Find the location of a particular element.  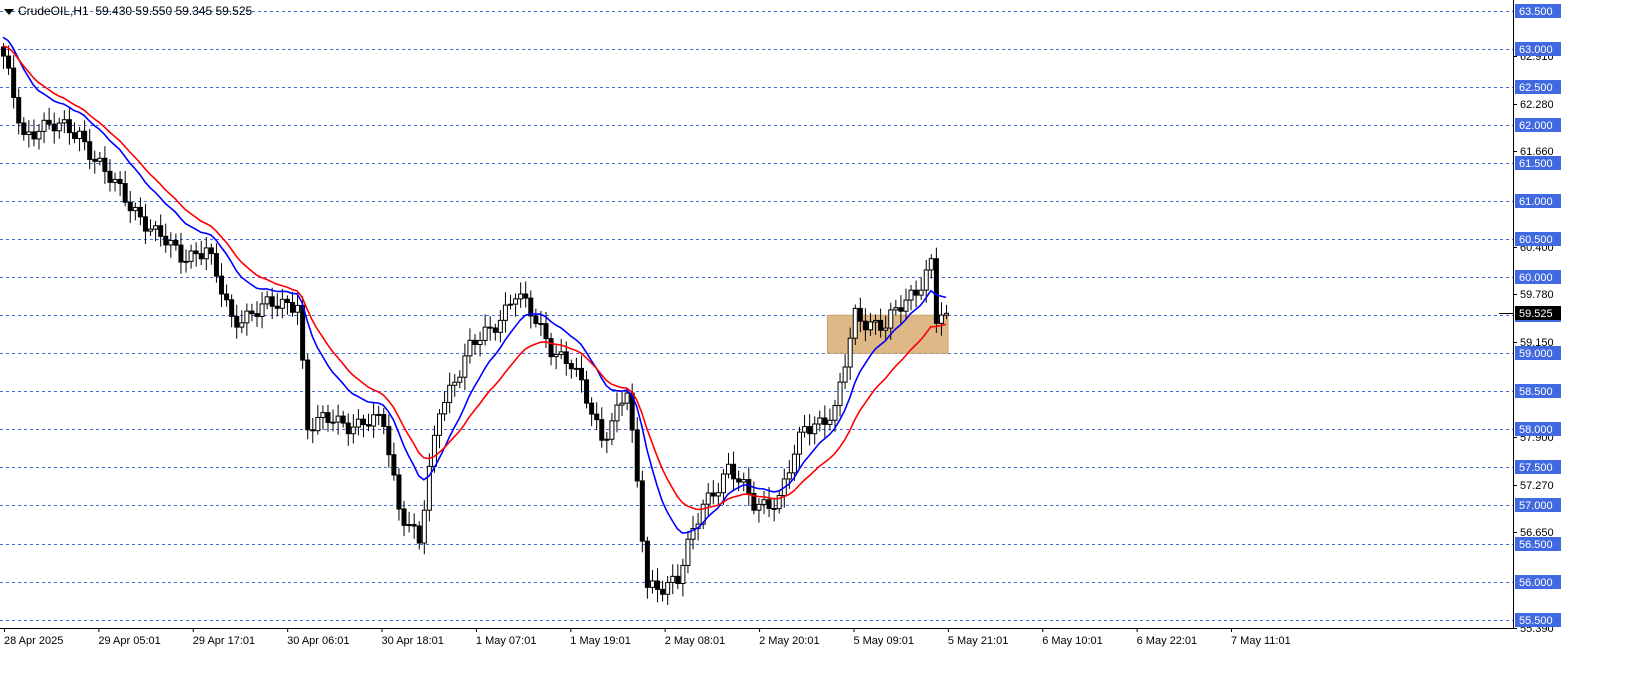

level-label: 56.000 is located at coordinates (1536, 583).